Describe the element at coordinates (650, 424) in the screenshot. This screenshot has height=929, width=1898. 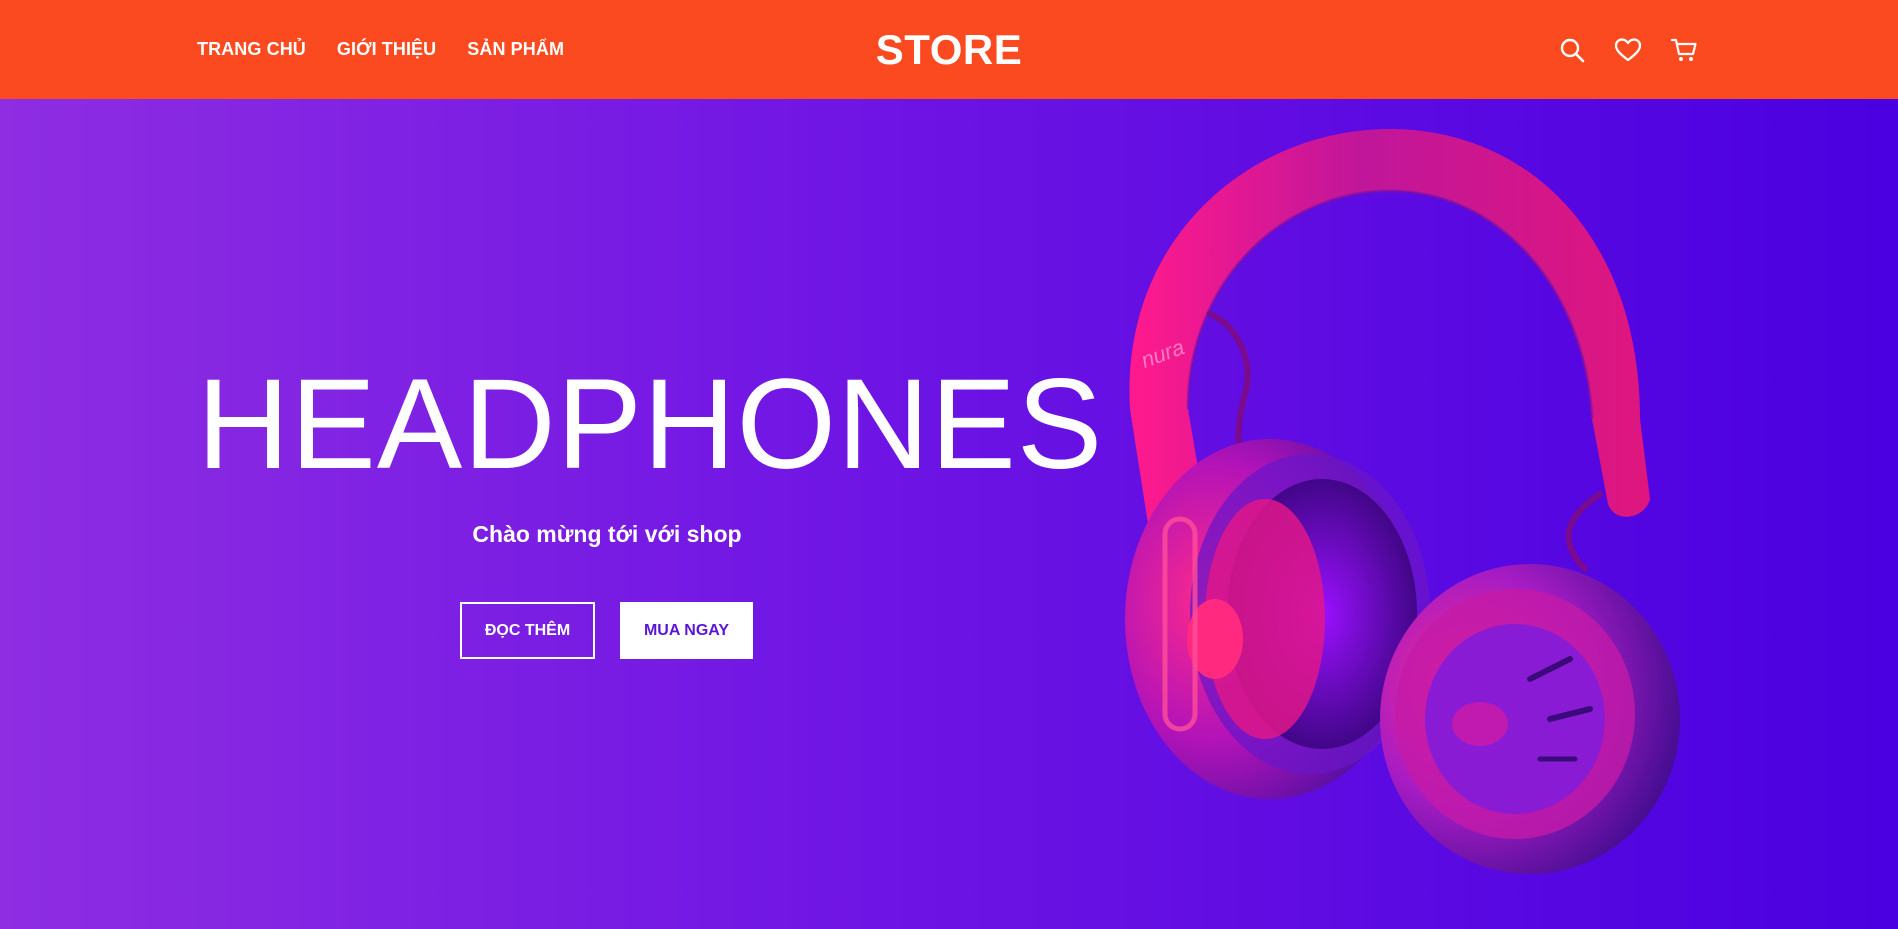
I see `hero-title: HEADPHONES` at that location.